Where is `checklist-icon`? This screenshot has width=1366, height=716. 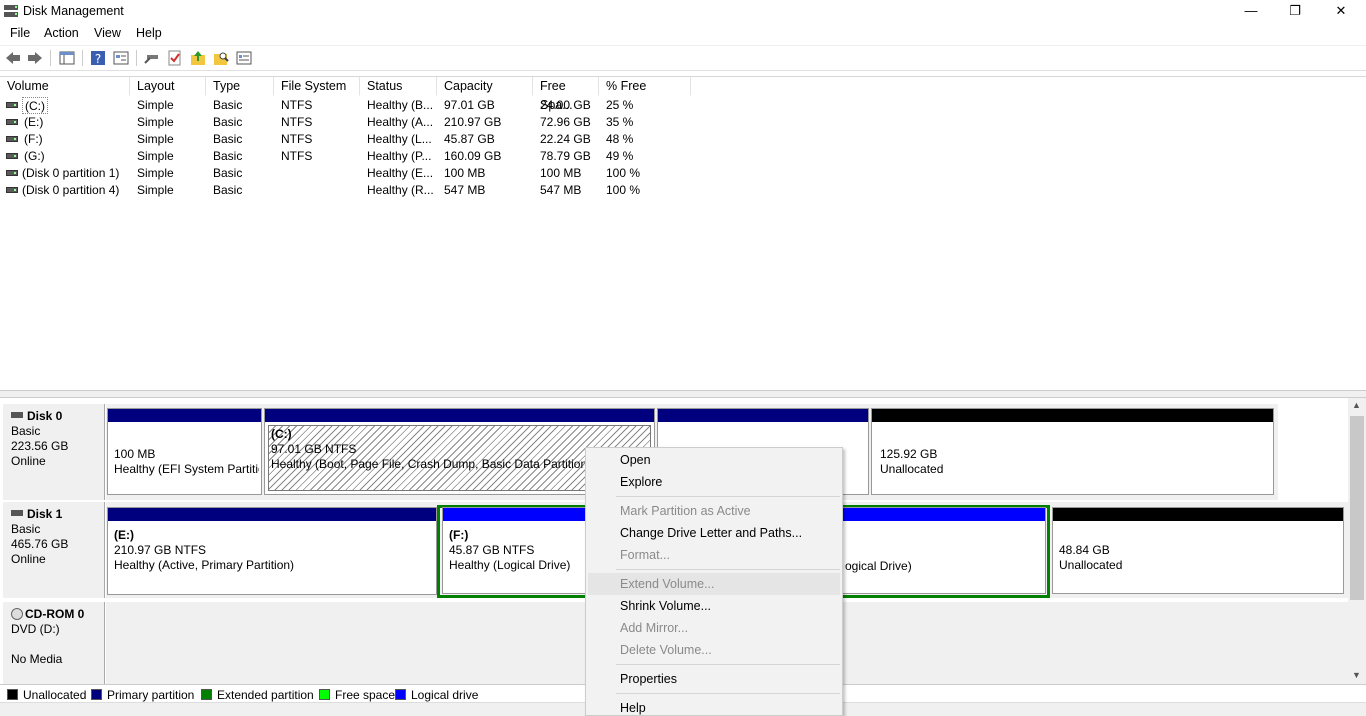
checklist-icon is located at coordinates (175, 58).